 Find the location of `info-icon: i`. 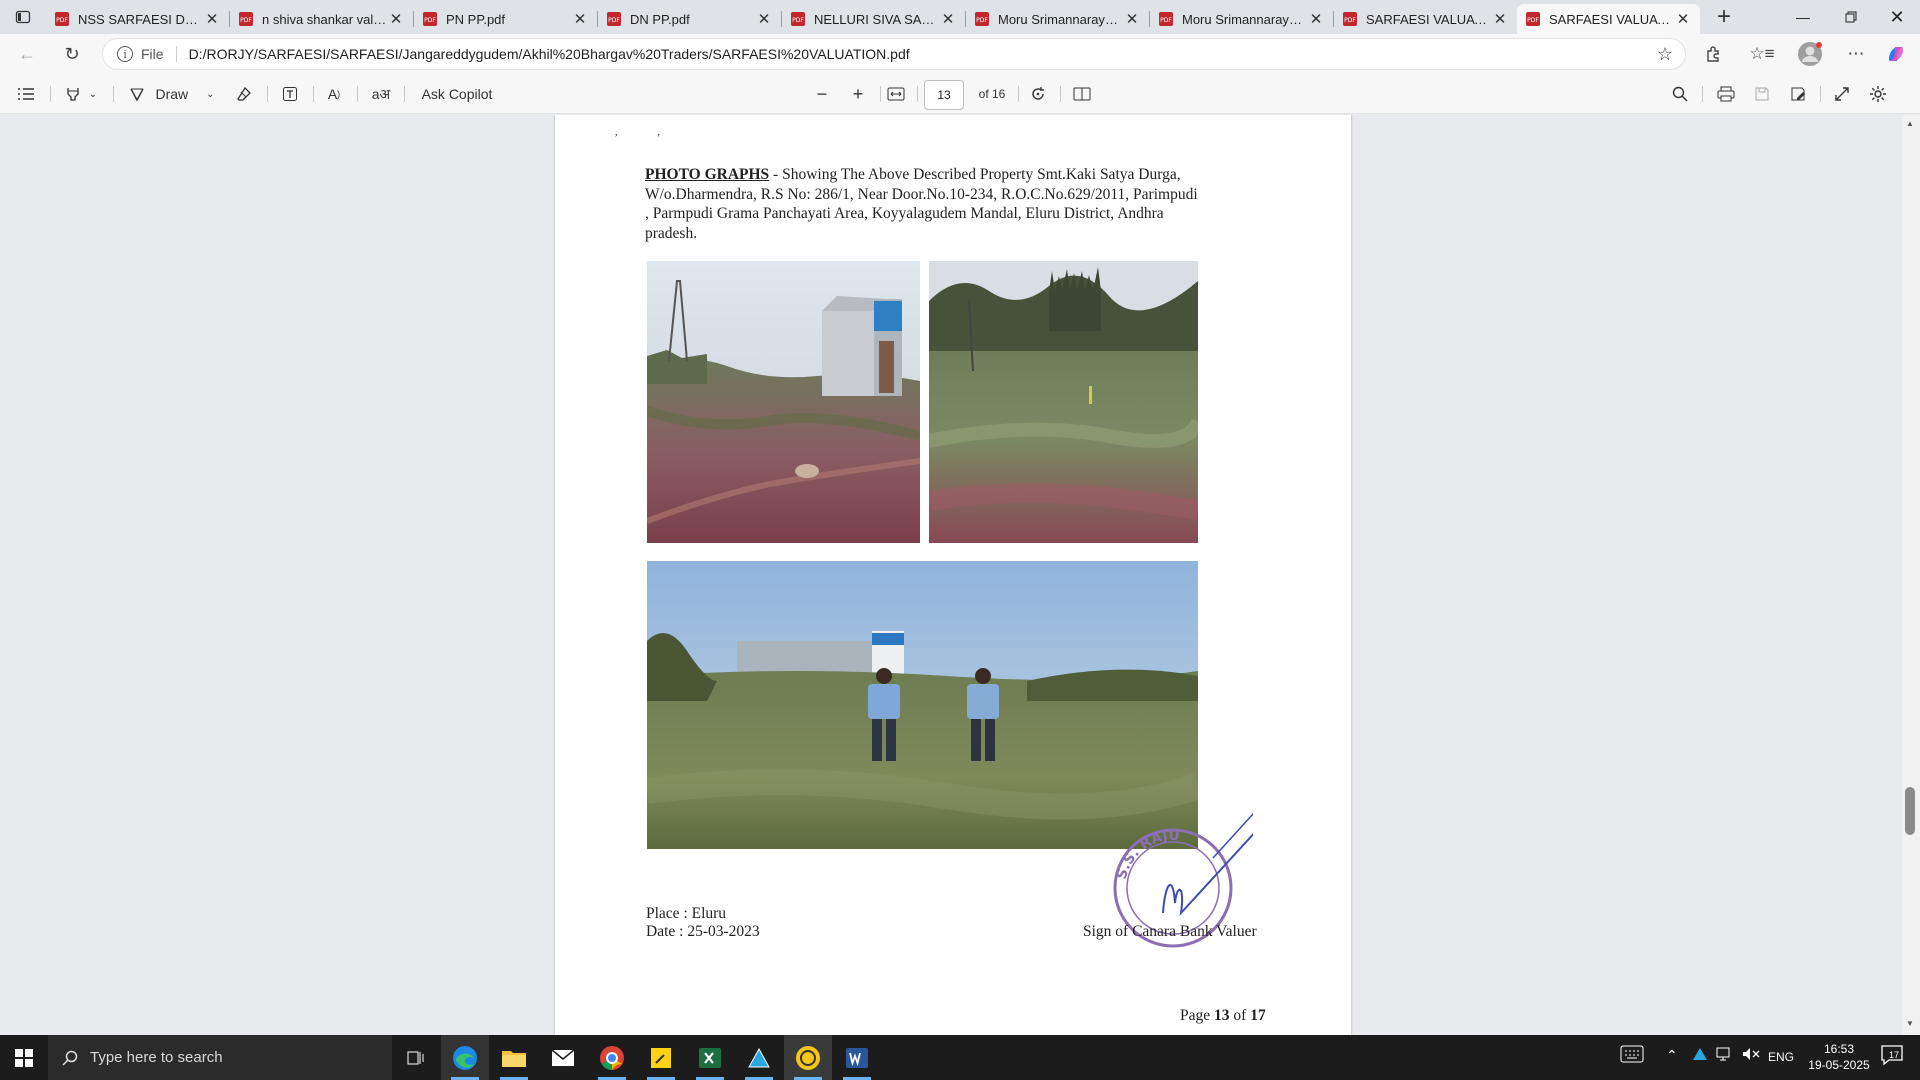

info-icon: i is located at coordinates (125, 54).